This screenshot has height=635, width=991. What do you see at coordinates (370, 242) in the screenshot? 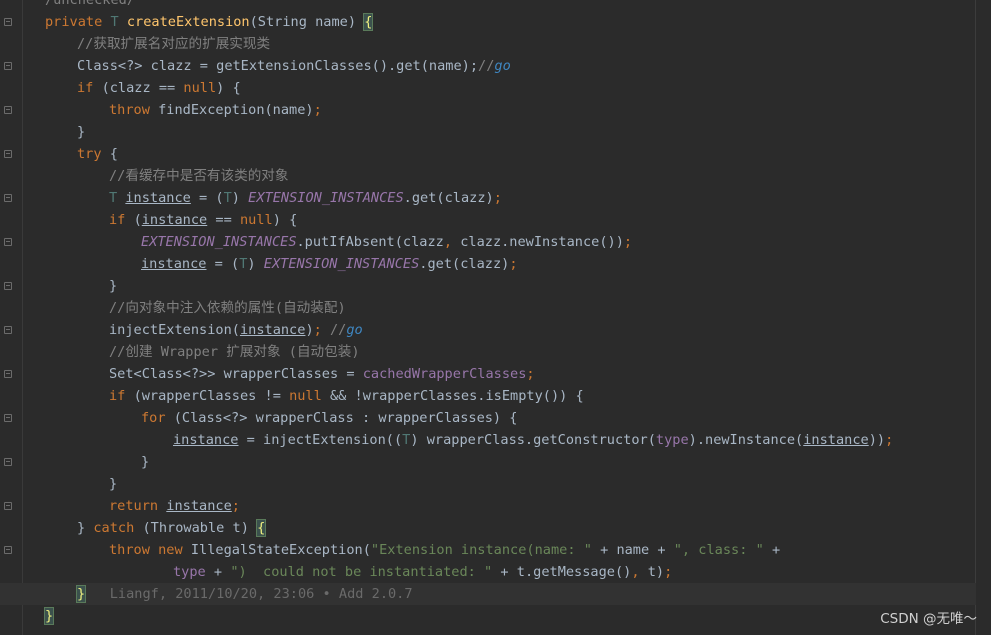
I see `code-token: .putIfAbsent(clazz` at bounding box center [370, 242].